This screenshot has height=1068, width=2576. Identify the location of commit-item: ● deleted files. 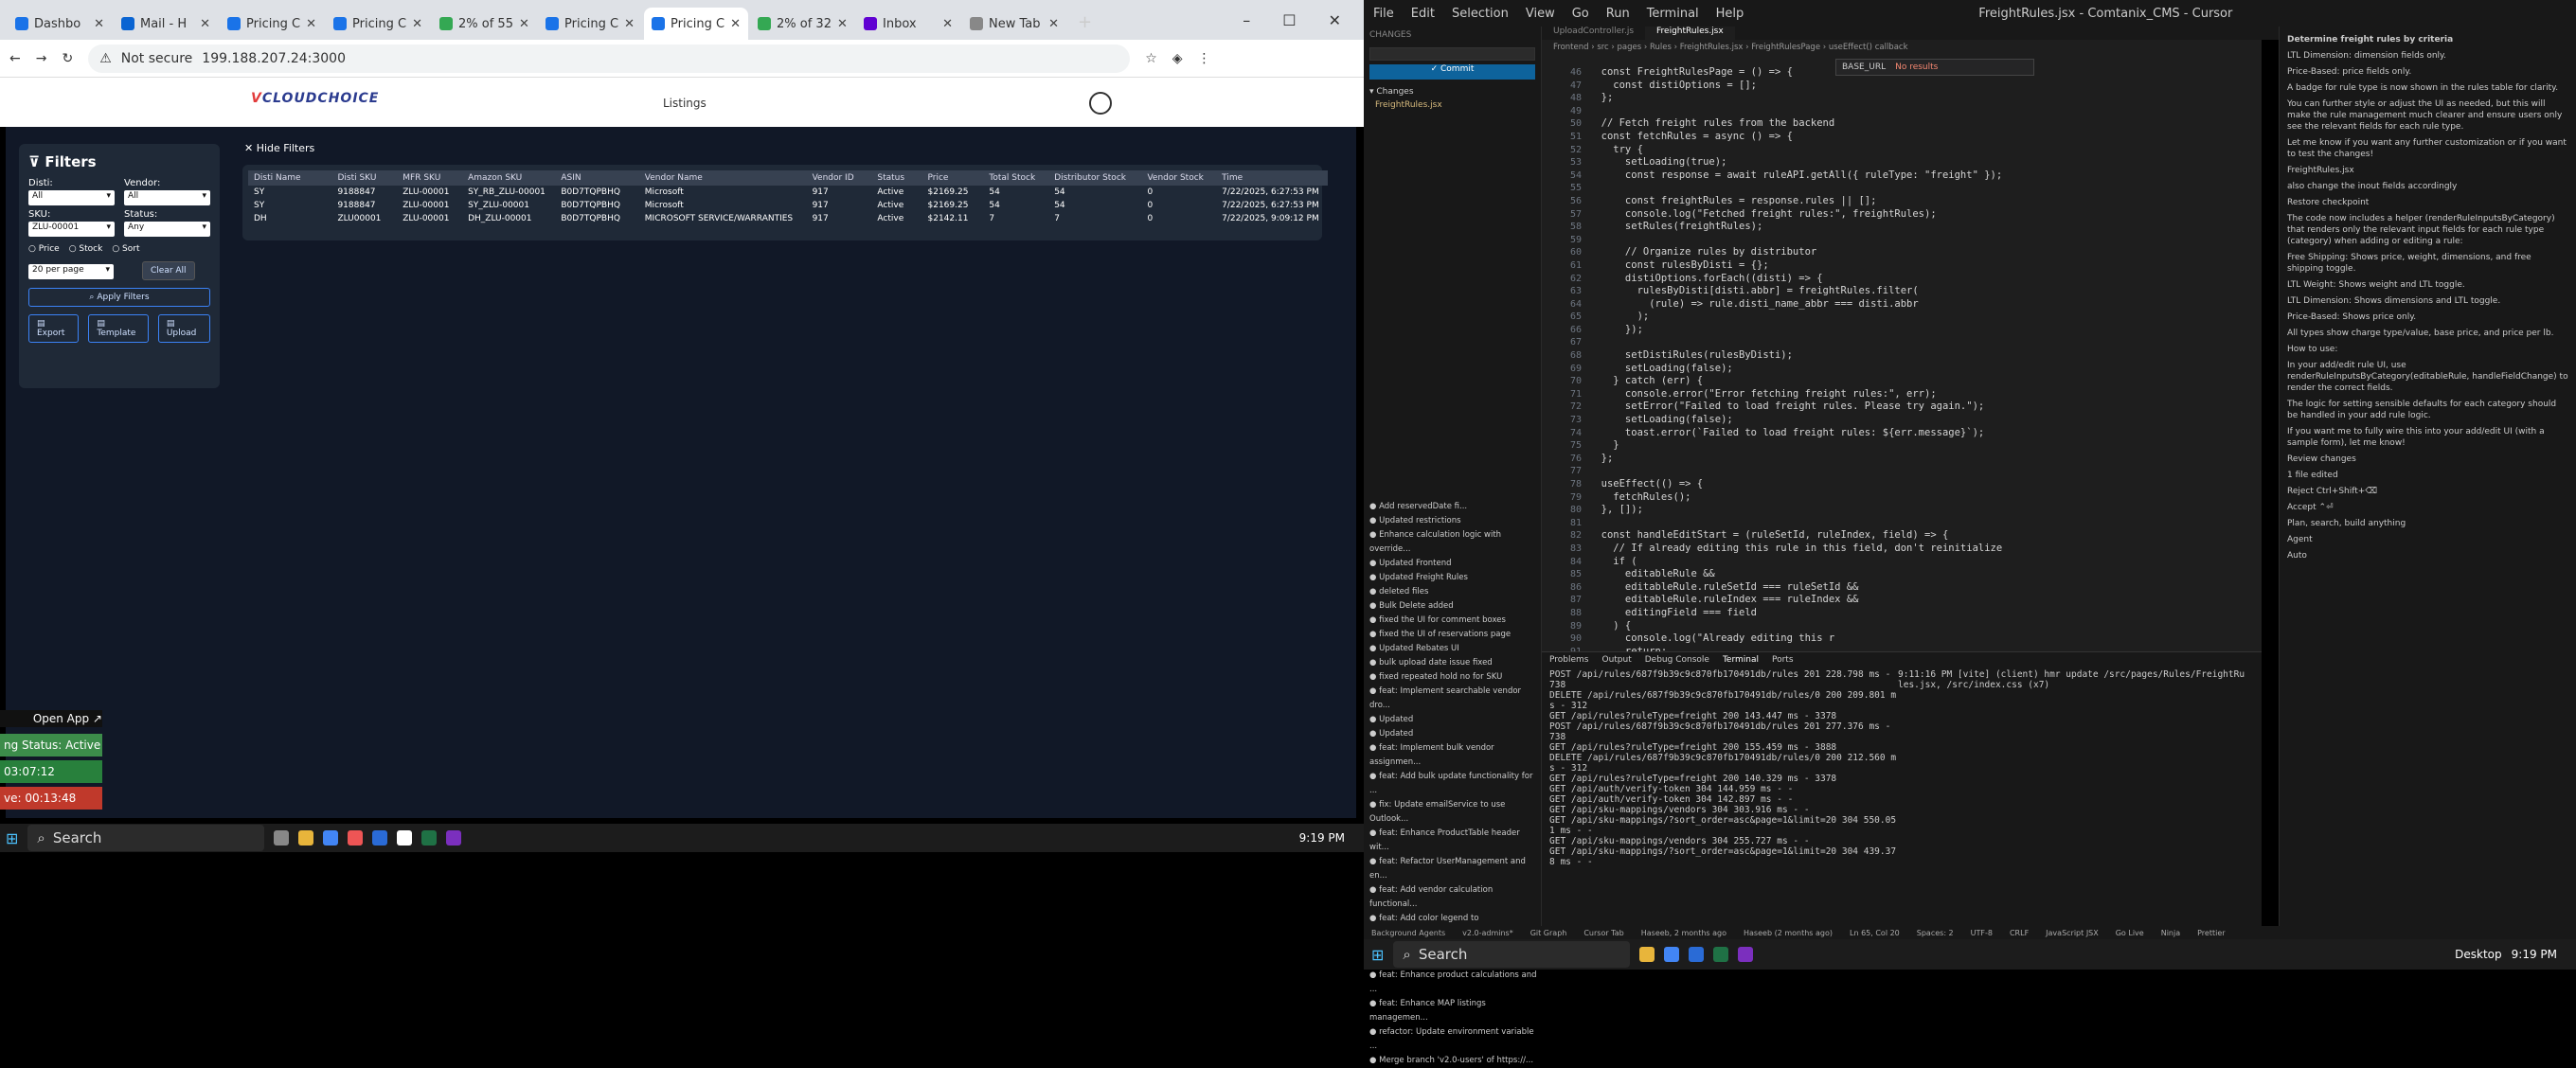
(1453, 592).